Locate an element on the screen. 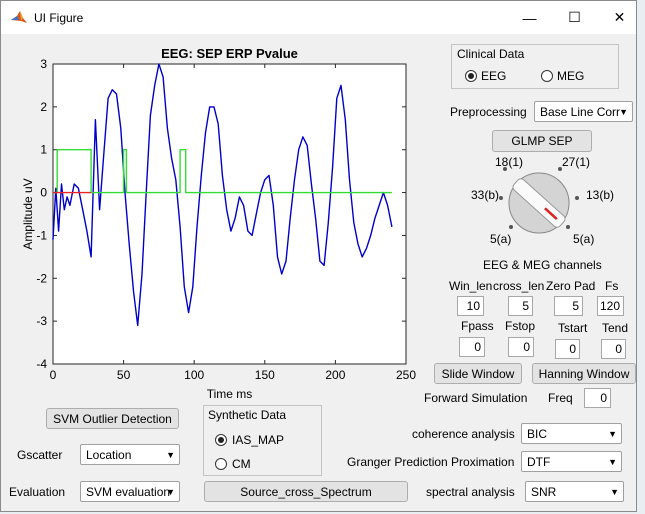 The width and height of the screenshot is (645, 514). x-tick-label: 0 is located at coordinates (53, 375).